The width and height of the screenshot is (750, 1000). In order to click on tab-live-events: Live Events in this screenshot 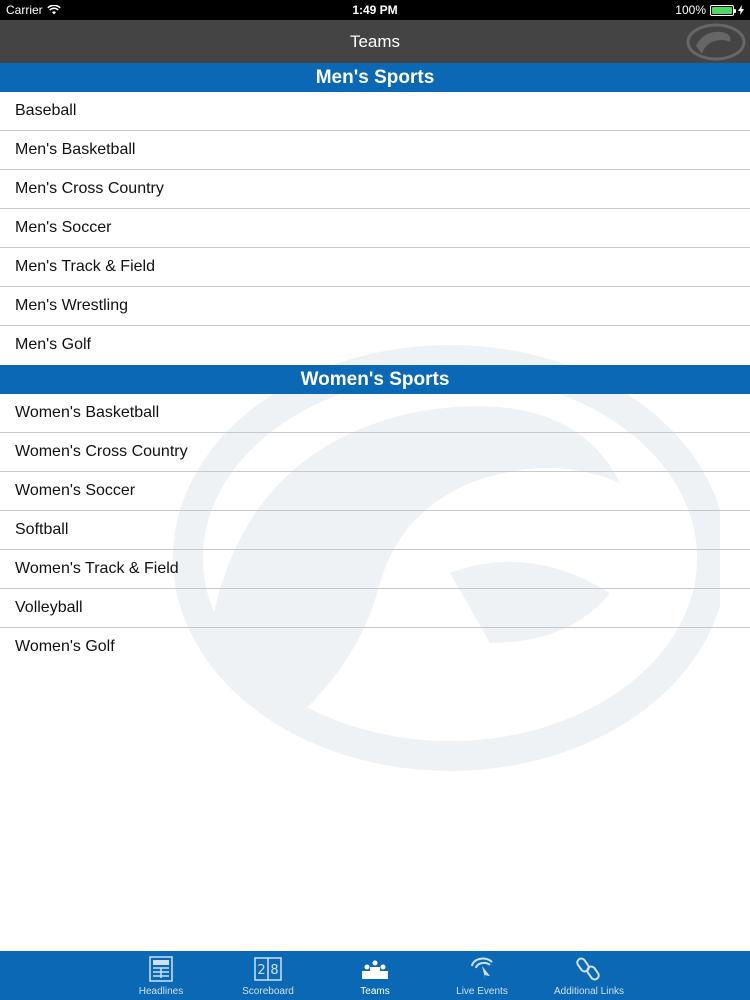, I will do `click(482, 975)`.